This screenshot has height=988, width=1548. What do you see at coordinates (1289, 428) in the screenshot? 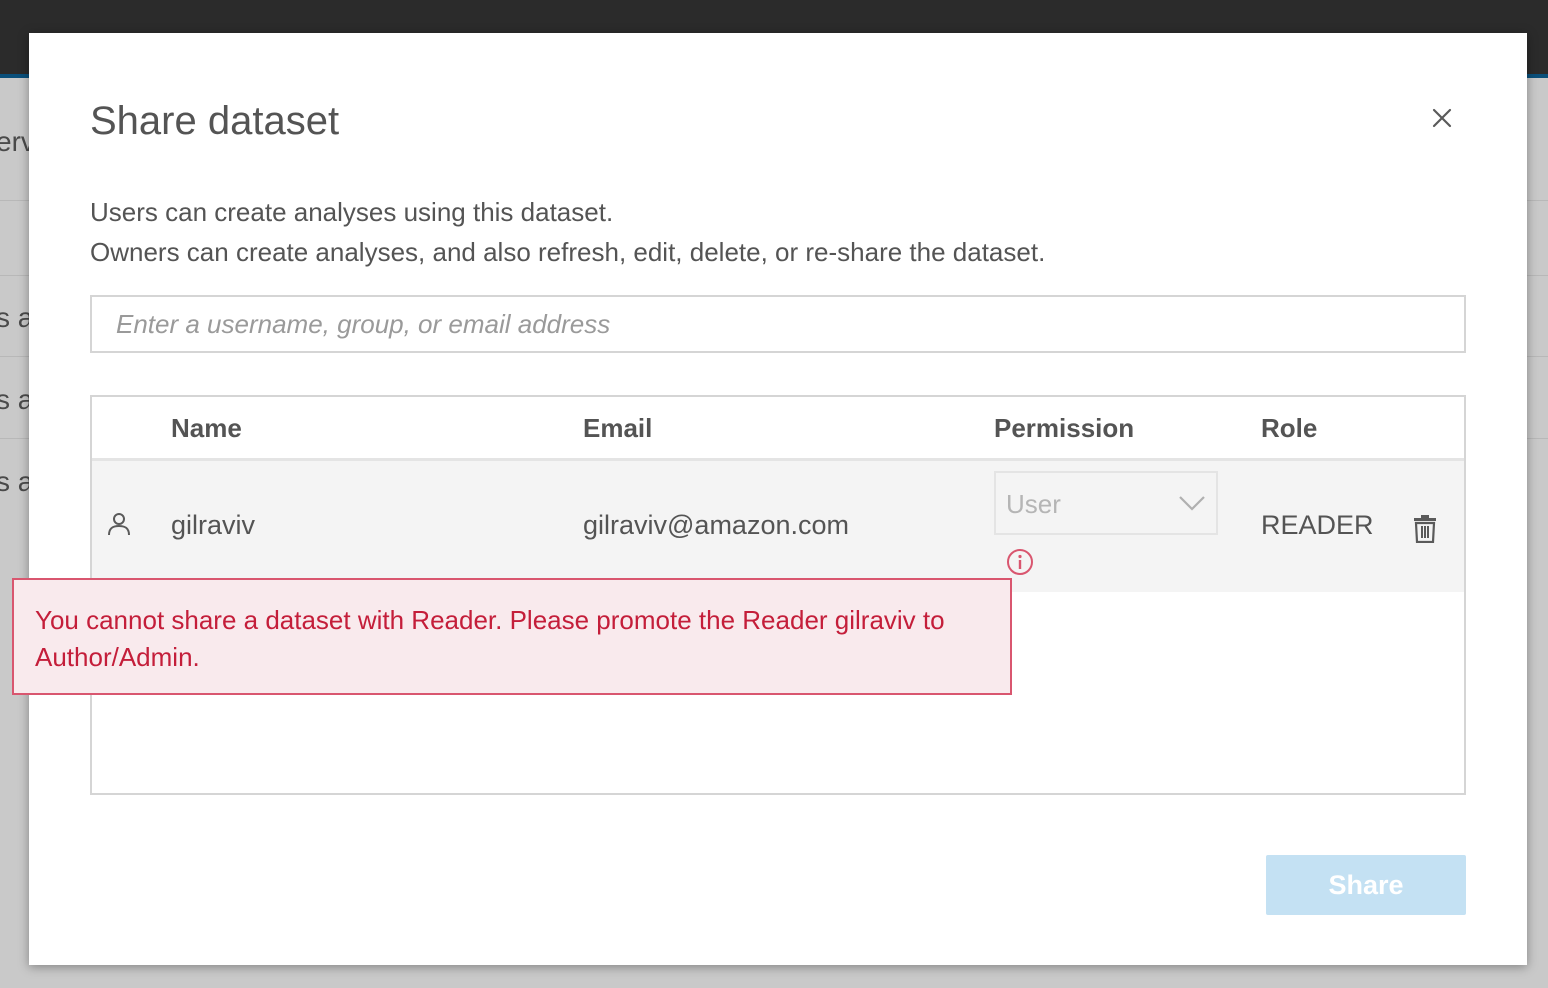
I see `column-header-role: Role` at bounding box center [1289, 428].